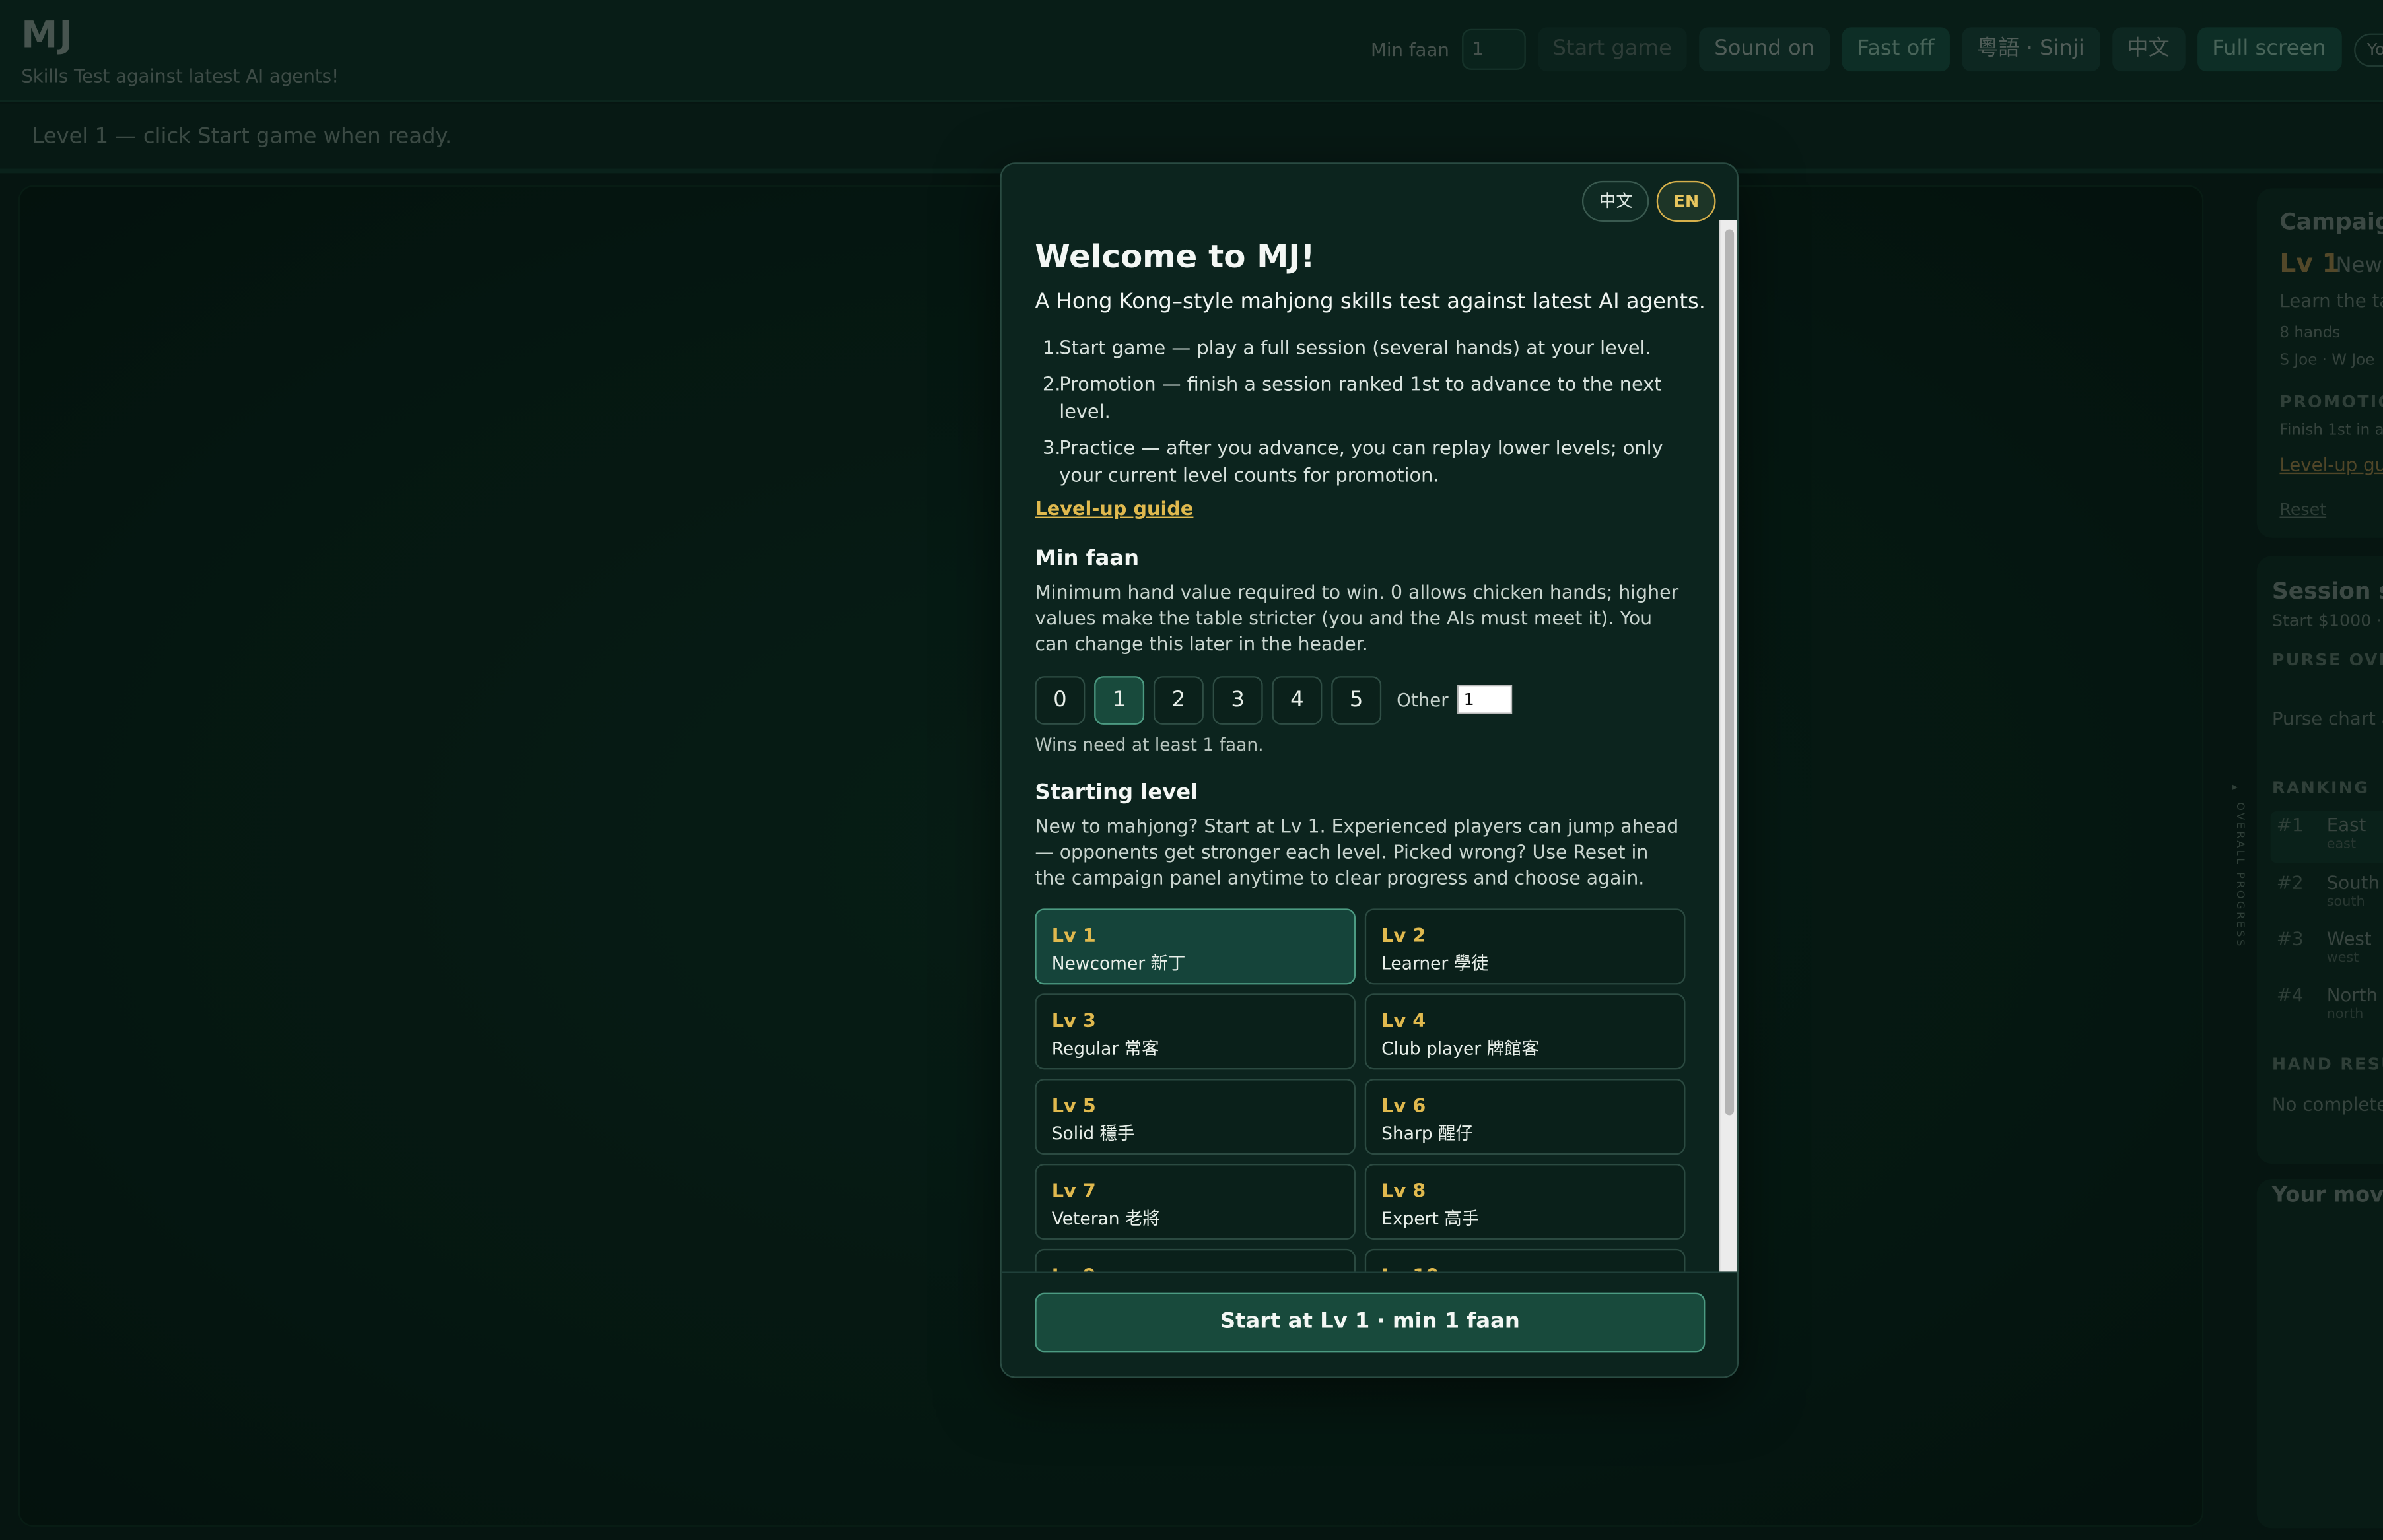 The width and height of the screenshot is (2383, 1540). What do you see at coordinates (1525, 1117) in the screenshot?
I see `level-card-6: Lv 6 Sharp 醒仔` at bounding box center [1525, 1117].